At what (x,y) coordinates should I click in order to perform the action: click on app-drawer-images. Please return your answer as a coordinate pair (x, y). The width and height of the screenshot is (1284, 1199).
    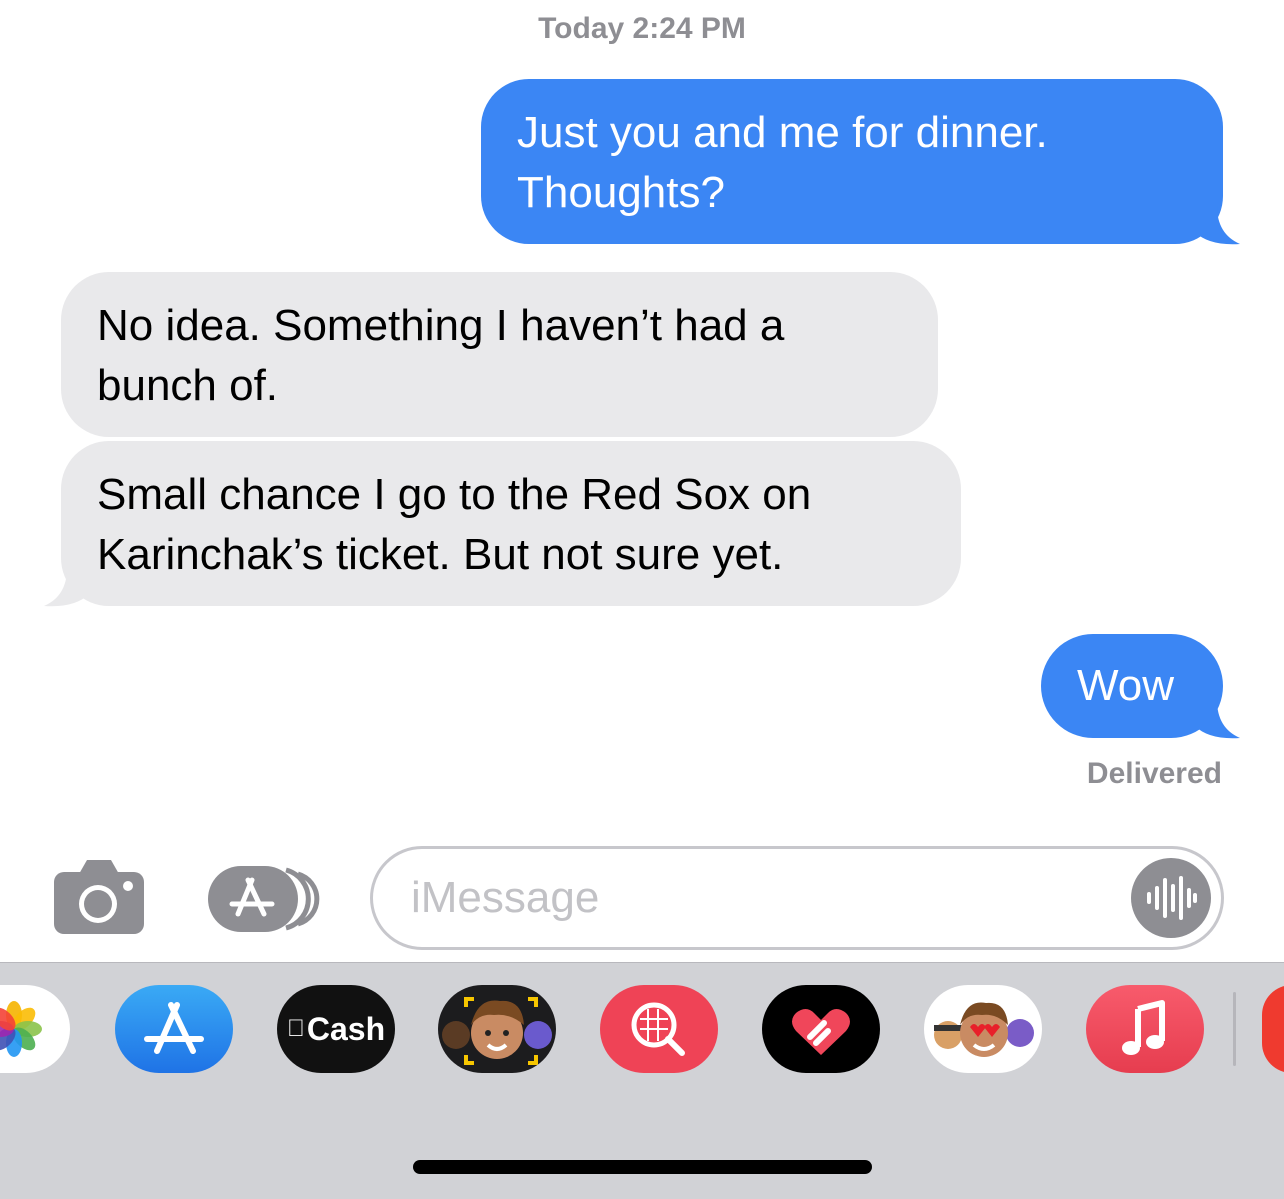
    Looking at the image, I should click on (659, 1029).